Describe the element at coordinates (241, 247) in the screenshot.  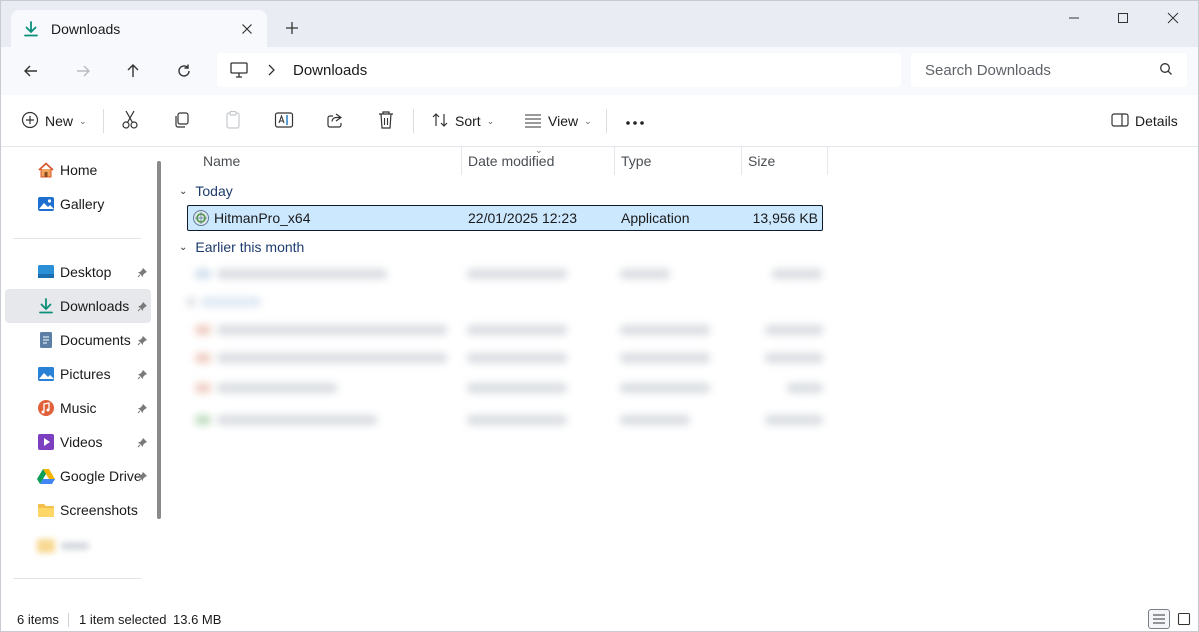
I see `group-header-earlier-this-month: ⌄ Earlier this month` at that location.